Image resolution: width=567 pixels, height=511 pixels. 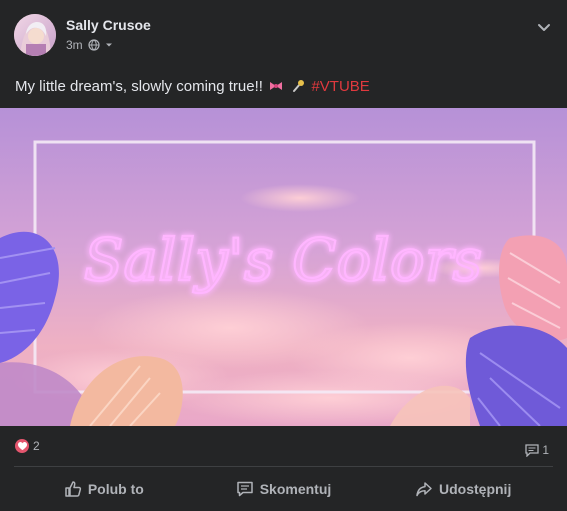 What do you see at coordinates (340, 86) in the screenshot?
I see `caption-hashtag: #VTUBE` at bounding box center [340, 86].